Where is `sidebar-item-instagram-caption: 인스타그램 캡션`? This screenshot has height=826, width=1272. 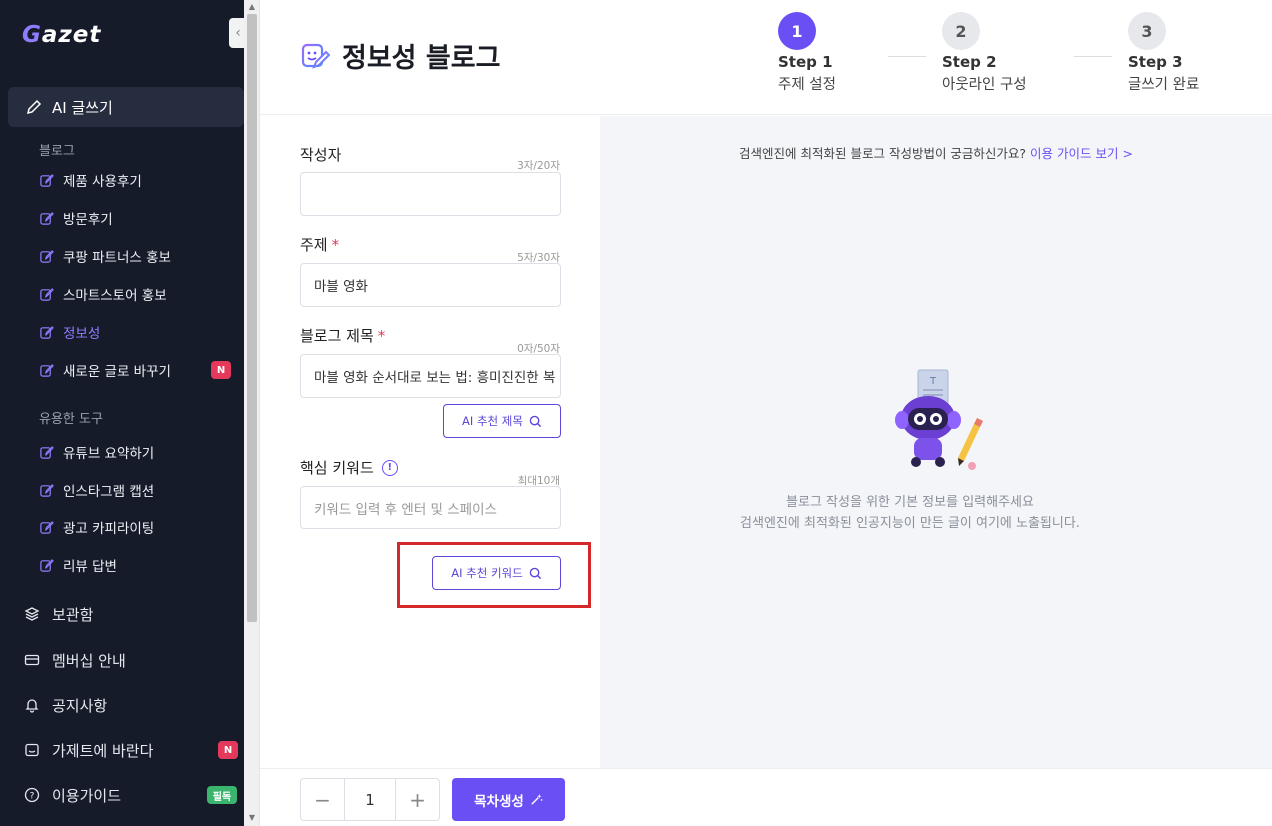
sidebar-item-instagram-caption: 인스타그램 캡션 is located at coordinates (139, 490).